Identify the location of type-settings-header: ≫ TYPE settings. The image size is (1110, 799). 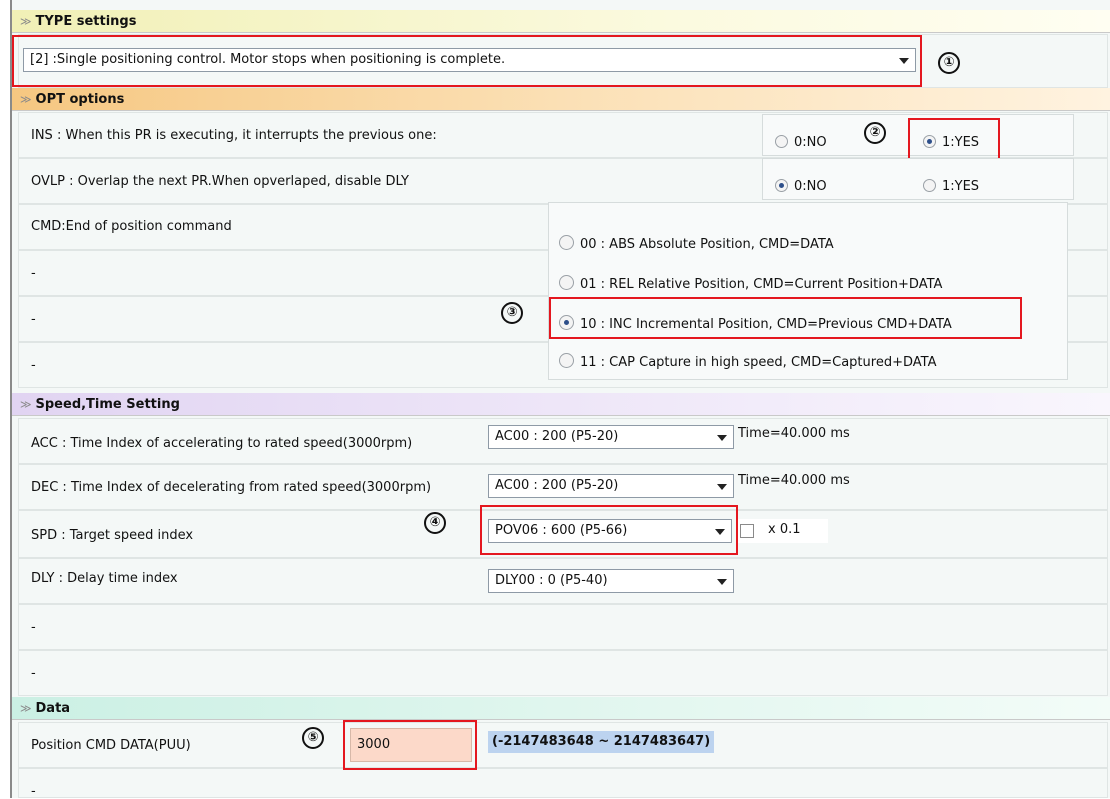
(561, 21).